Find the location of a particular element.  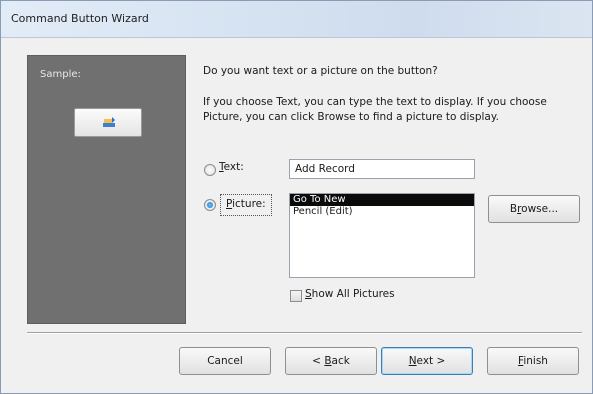

text-option-label: Text: is located at coordinates (231, 167).